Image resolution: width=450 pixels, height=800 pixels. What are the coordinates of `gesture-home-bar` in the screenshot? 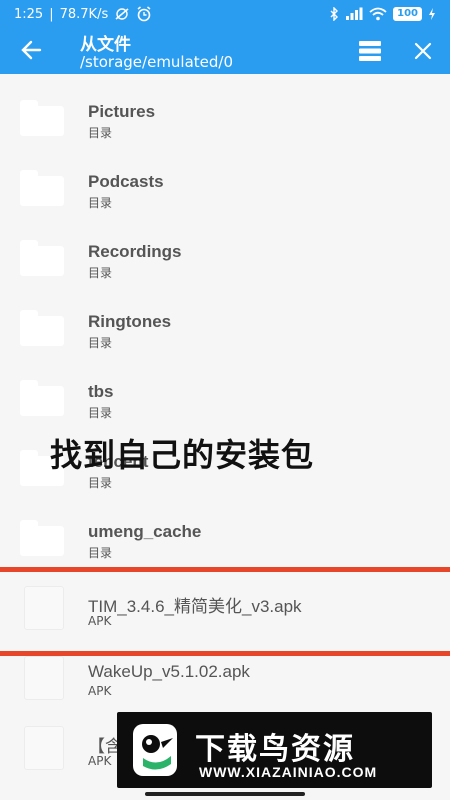 It's located at (225, 794).